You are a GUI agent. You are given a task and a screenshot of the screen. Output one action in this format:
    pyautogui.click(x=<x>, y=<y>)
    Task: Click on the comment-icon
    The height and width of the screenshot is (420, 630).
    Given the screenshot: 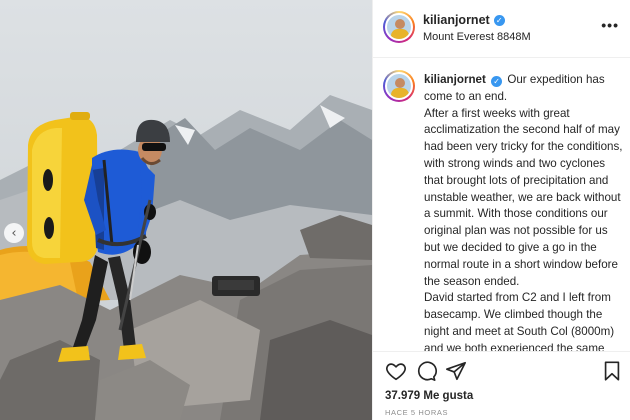 What is the action you would take?
    pyautogui.click(x=426, y=371)
    